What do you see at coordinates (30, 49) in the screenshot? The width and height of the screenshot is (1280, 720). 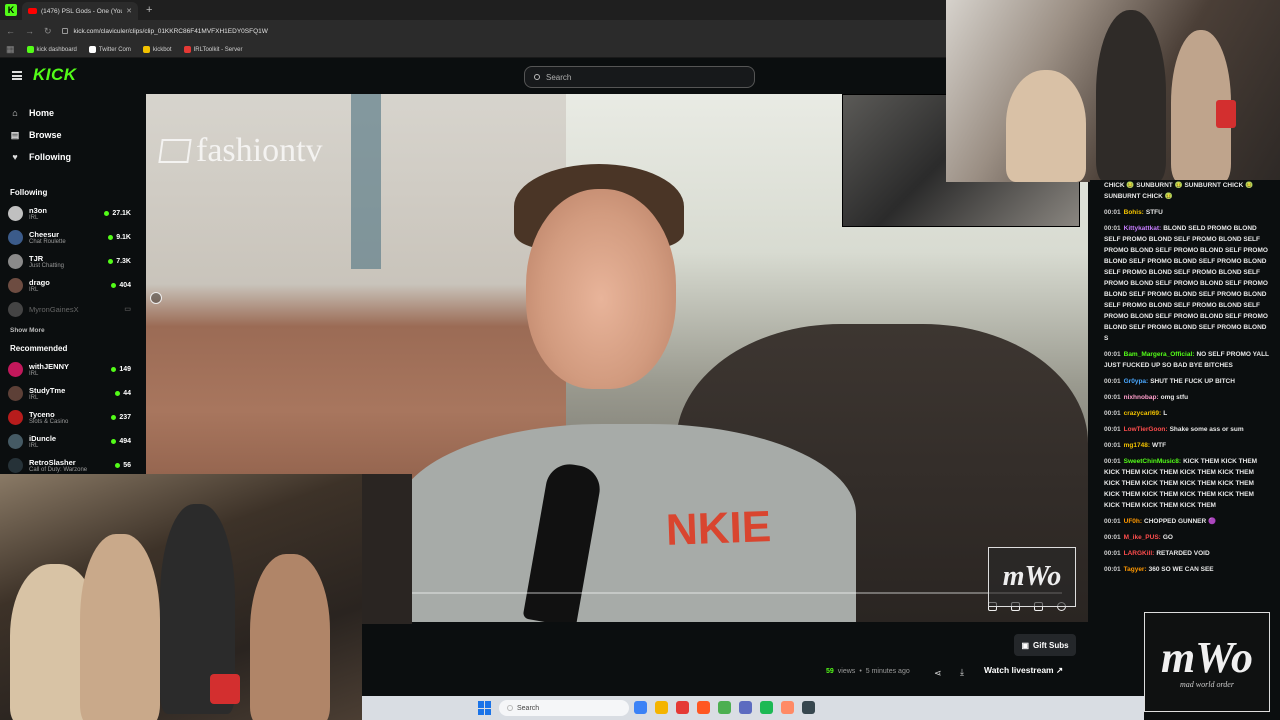 I see `bookmark-favicon-icon` at bounding box center [30, 49].